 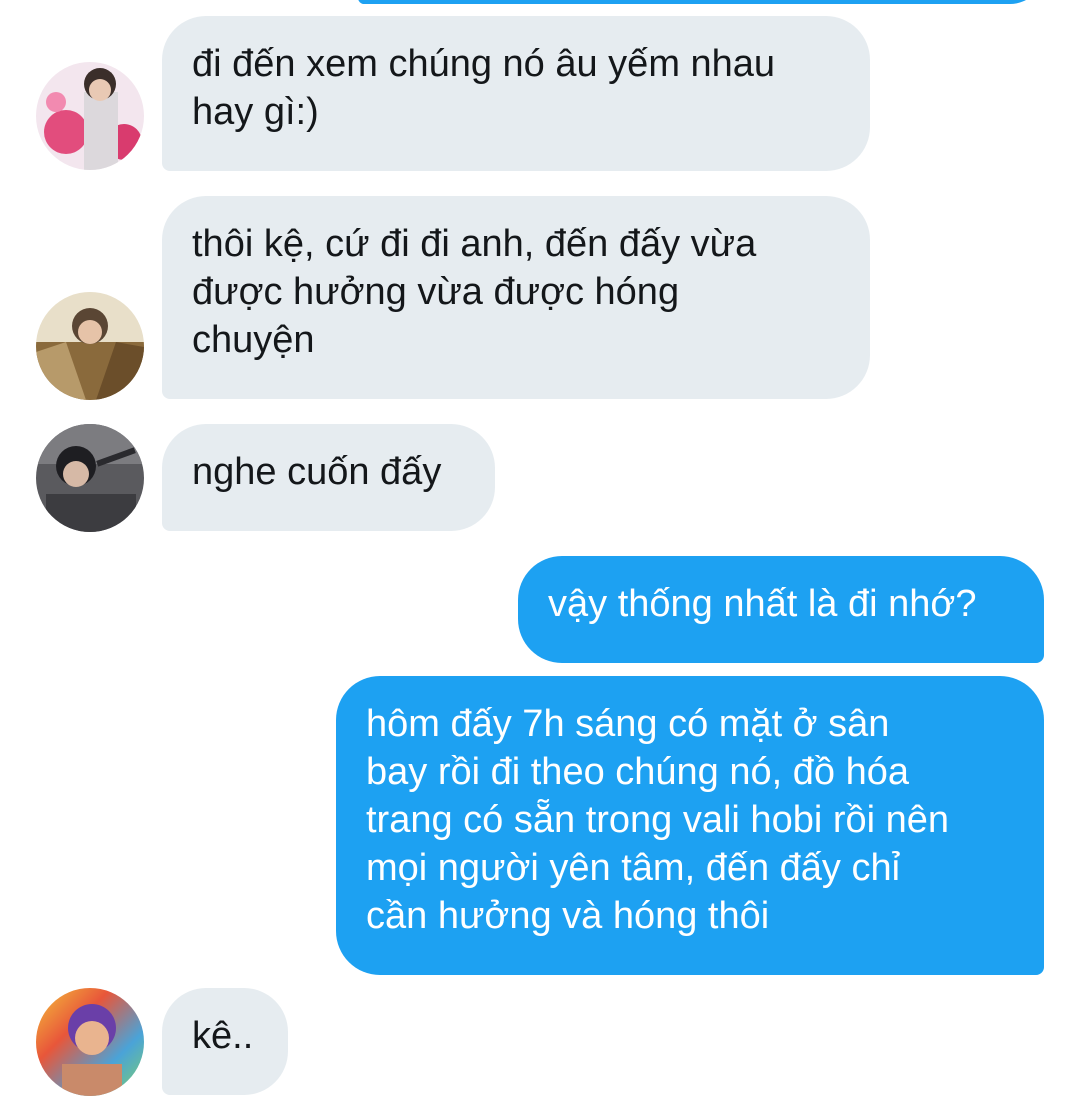 What do you see at coordinates (90, 478) in the screenshot?
I see `avatar-3-icon` at bounding box center [90, 478].